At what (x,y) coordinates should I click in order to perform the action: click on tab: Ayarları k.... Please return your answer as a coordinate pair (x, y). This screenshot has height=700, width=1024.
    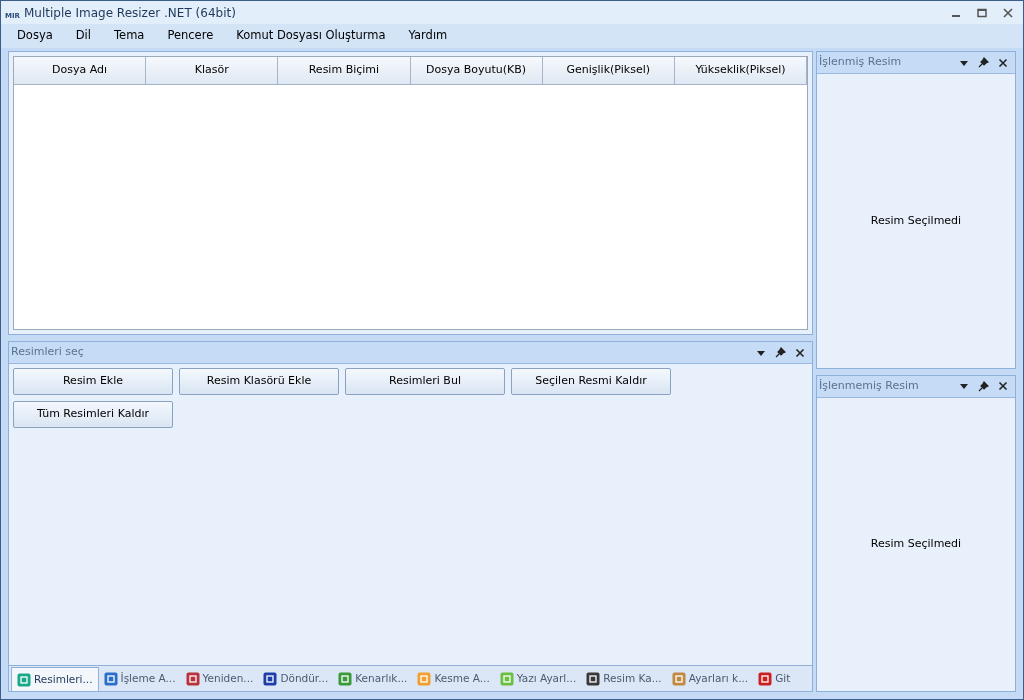
    Looking at the image, I should click on (710, 679).